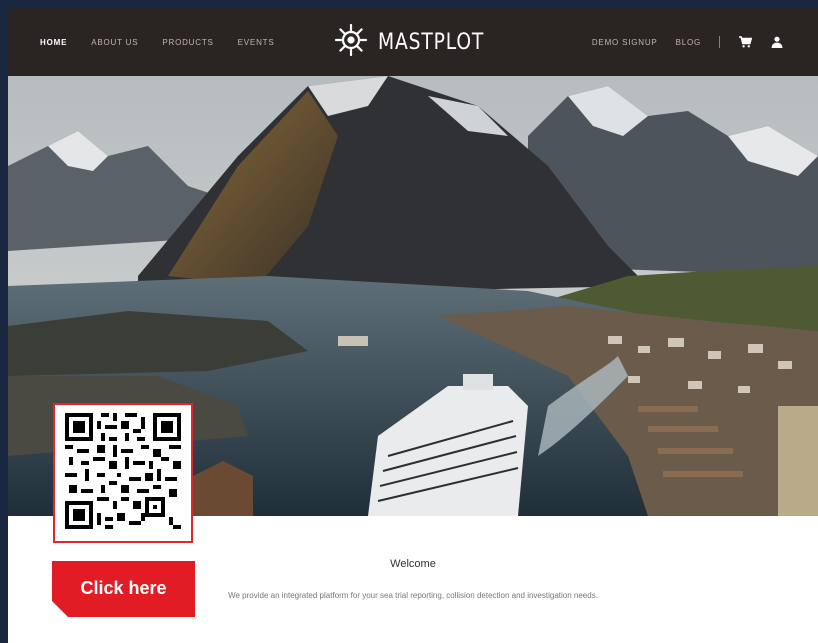 This screenshot has width=818, height=643. What do you see at coordinates (157, 42) in the screenshot?
I see `nav-left-links: HOME ABOUT US PRODUCTS EVENTS` at bounding box center [157, 42].